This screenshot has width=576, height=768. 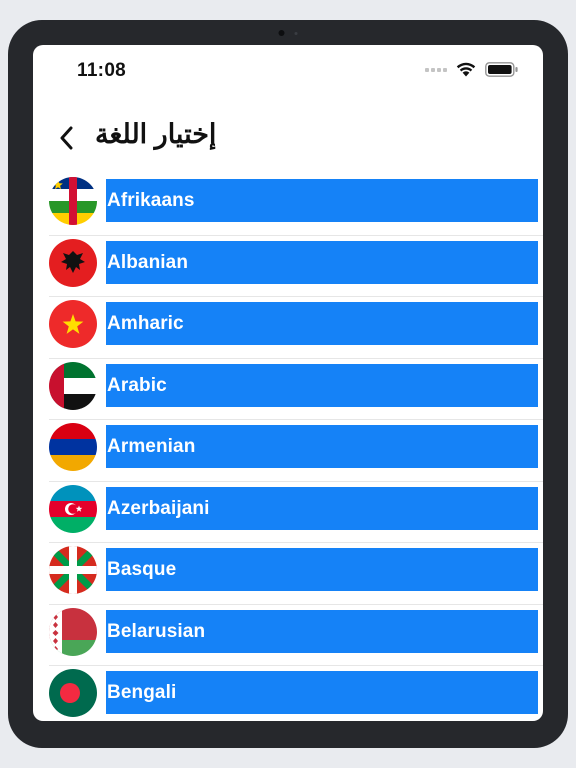 I want to click on status-bar: 11:08, so click(x=288, y=71).